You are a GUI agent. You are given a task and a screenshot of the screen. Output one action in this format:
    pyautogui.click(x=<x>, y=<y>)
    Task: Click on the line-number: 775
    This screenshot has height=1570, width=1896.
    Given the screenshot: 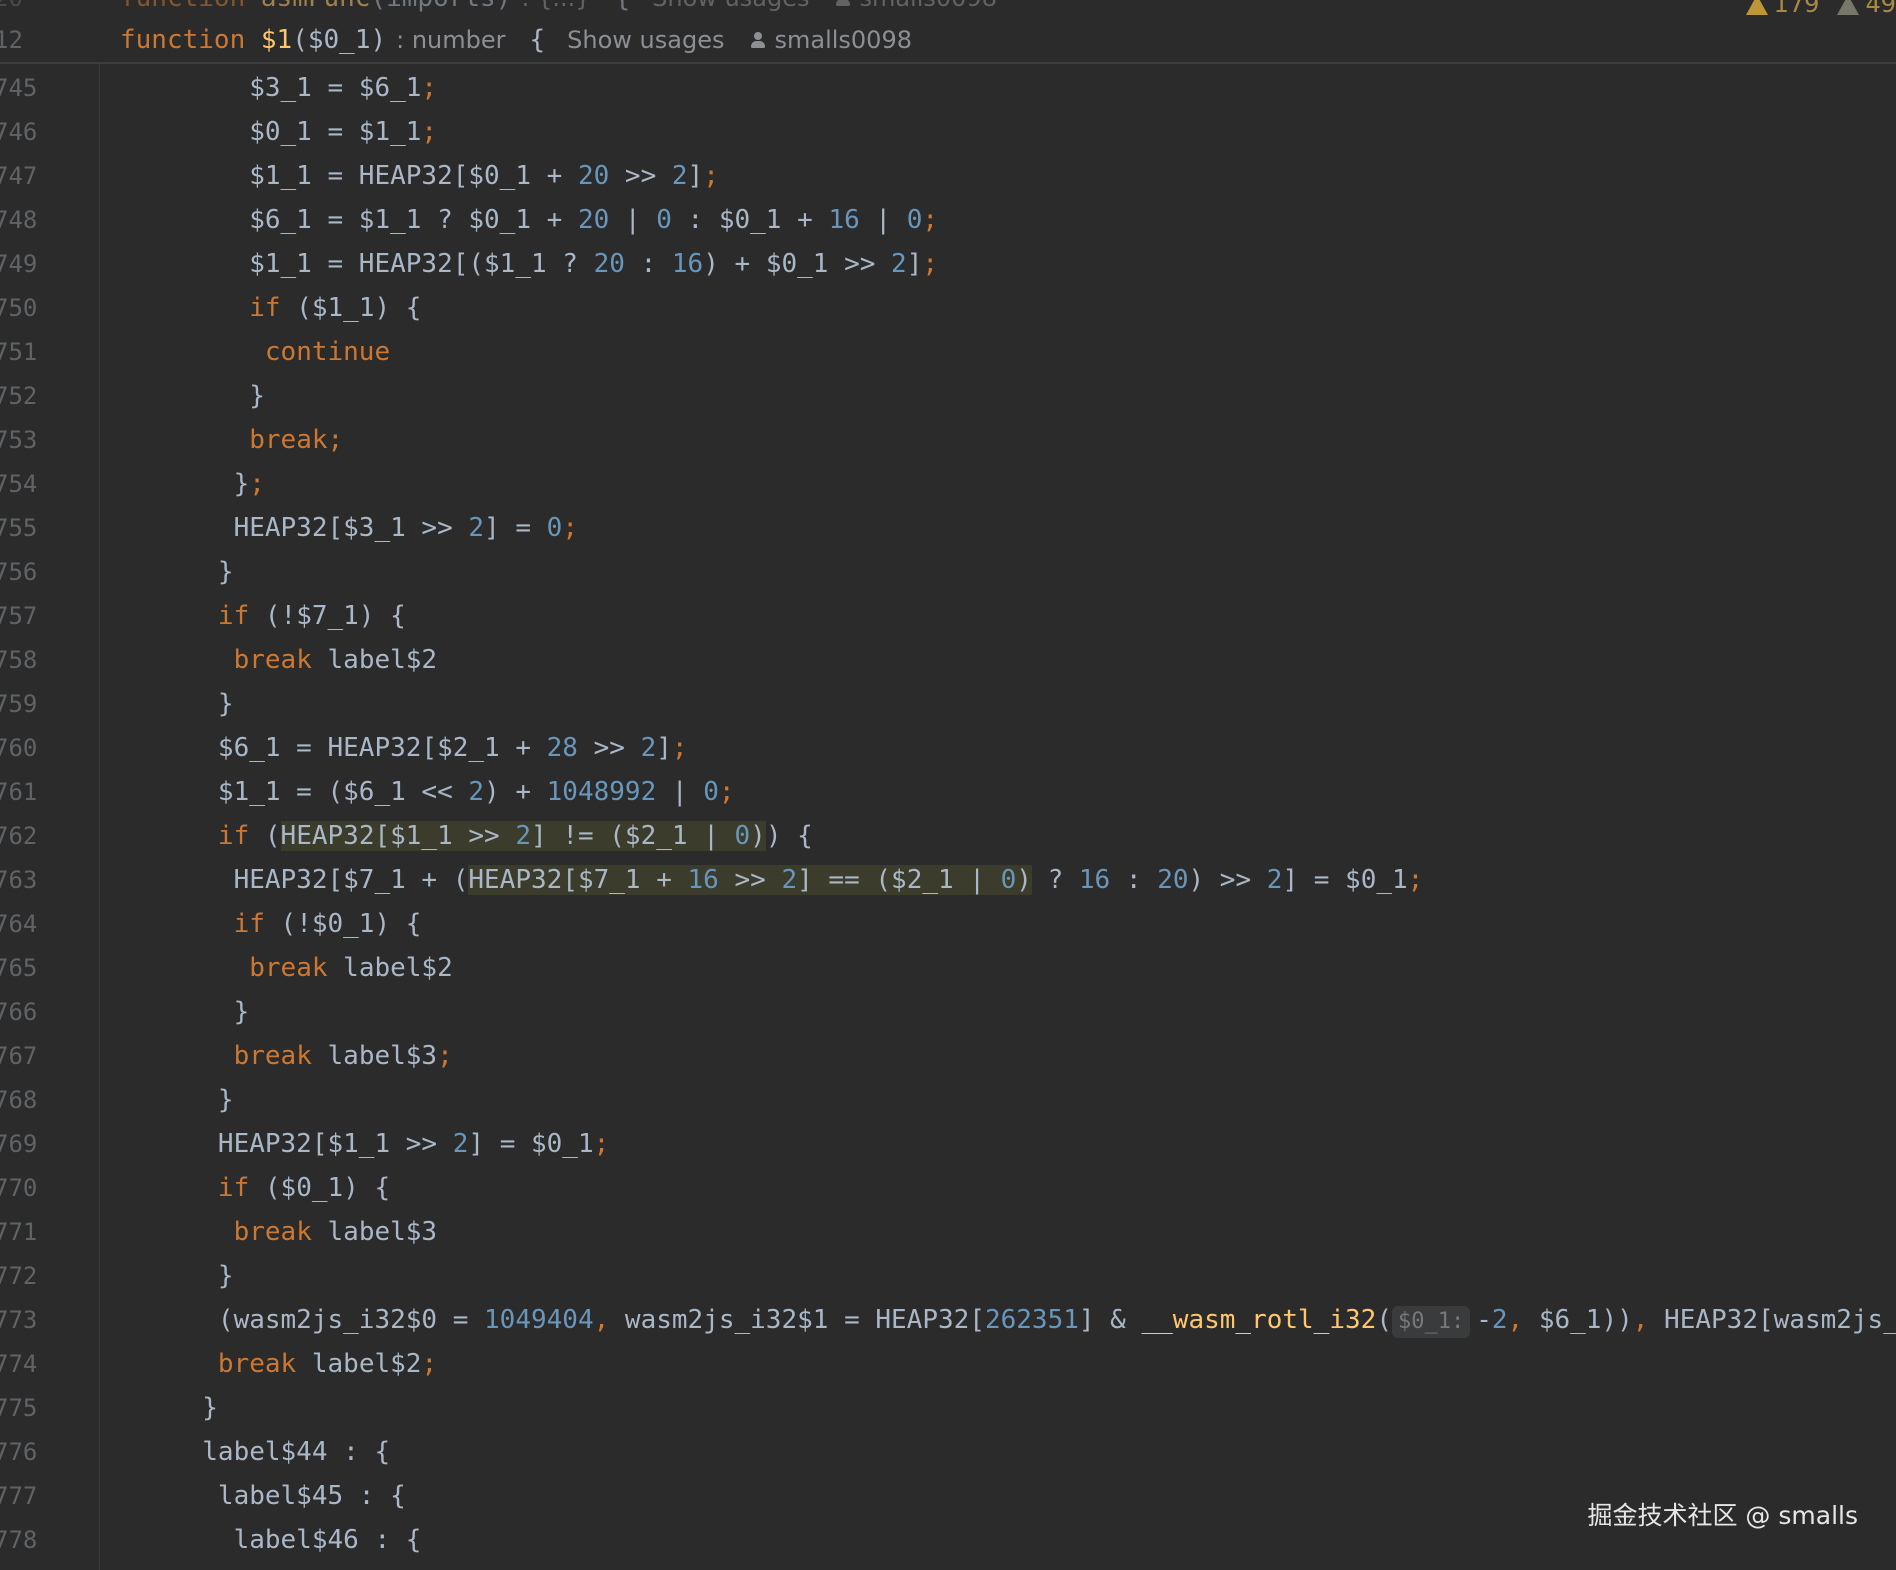 What is the action you would take?
    pyautogui.click(x=19, y=1408)
    